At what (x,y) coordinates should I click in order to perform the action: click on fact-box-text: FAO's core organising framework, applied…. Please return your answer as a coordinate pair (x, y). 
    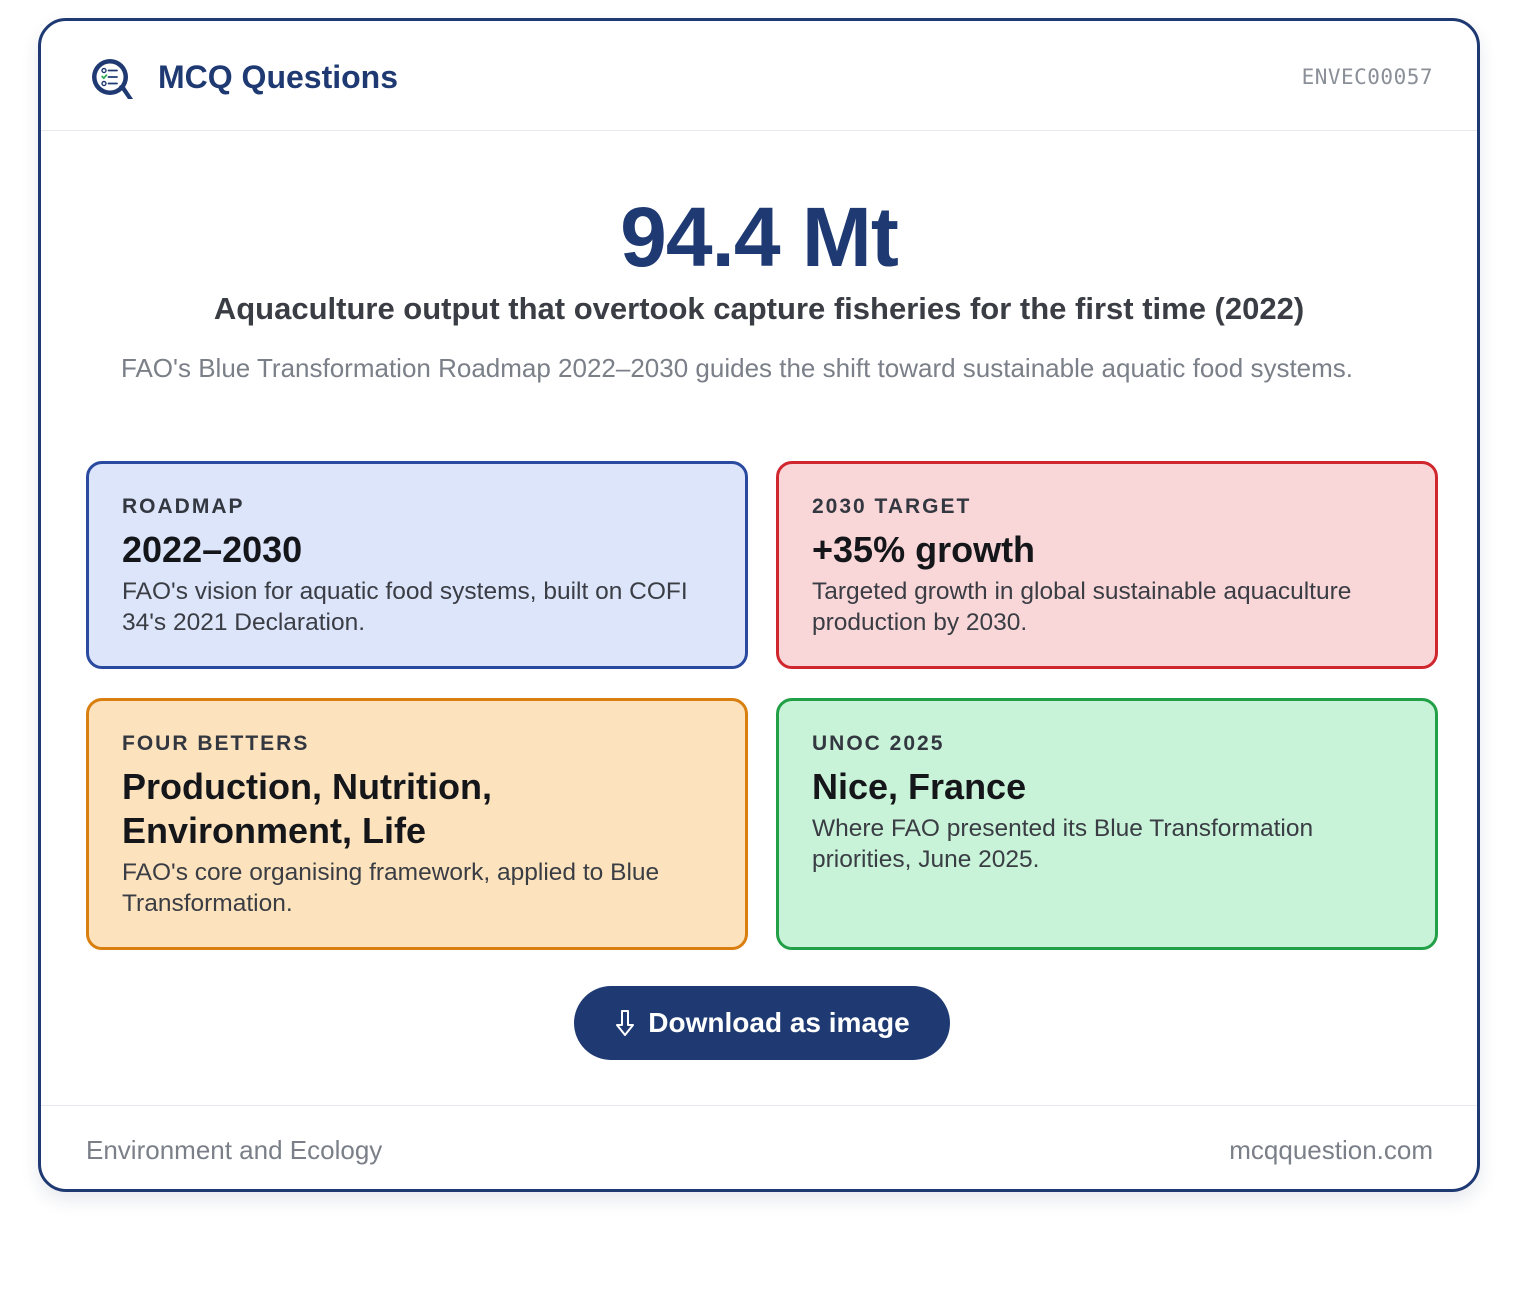
    Looking at the image, I should click on (391, 888).